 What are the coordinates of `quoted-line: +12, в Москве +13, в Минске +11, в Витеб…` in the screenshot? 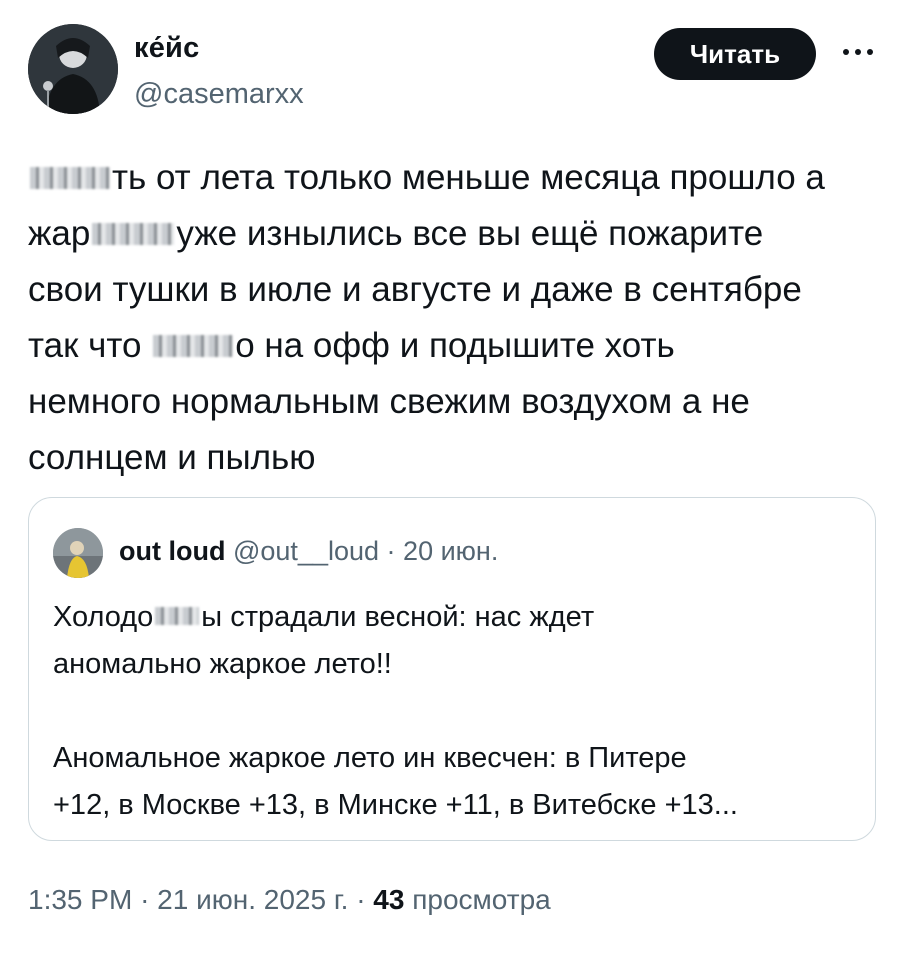 It's located at (395, 805).